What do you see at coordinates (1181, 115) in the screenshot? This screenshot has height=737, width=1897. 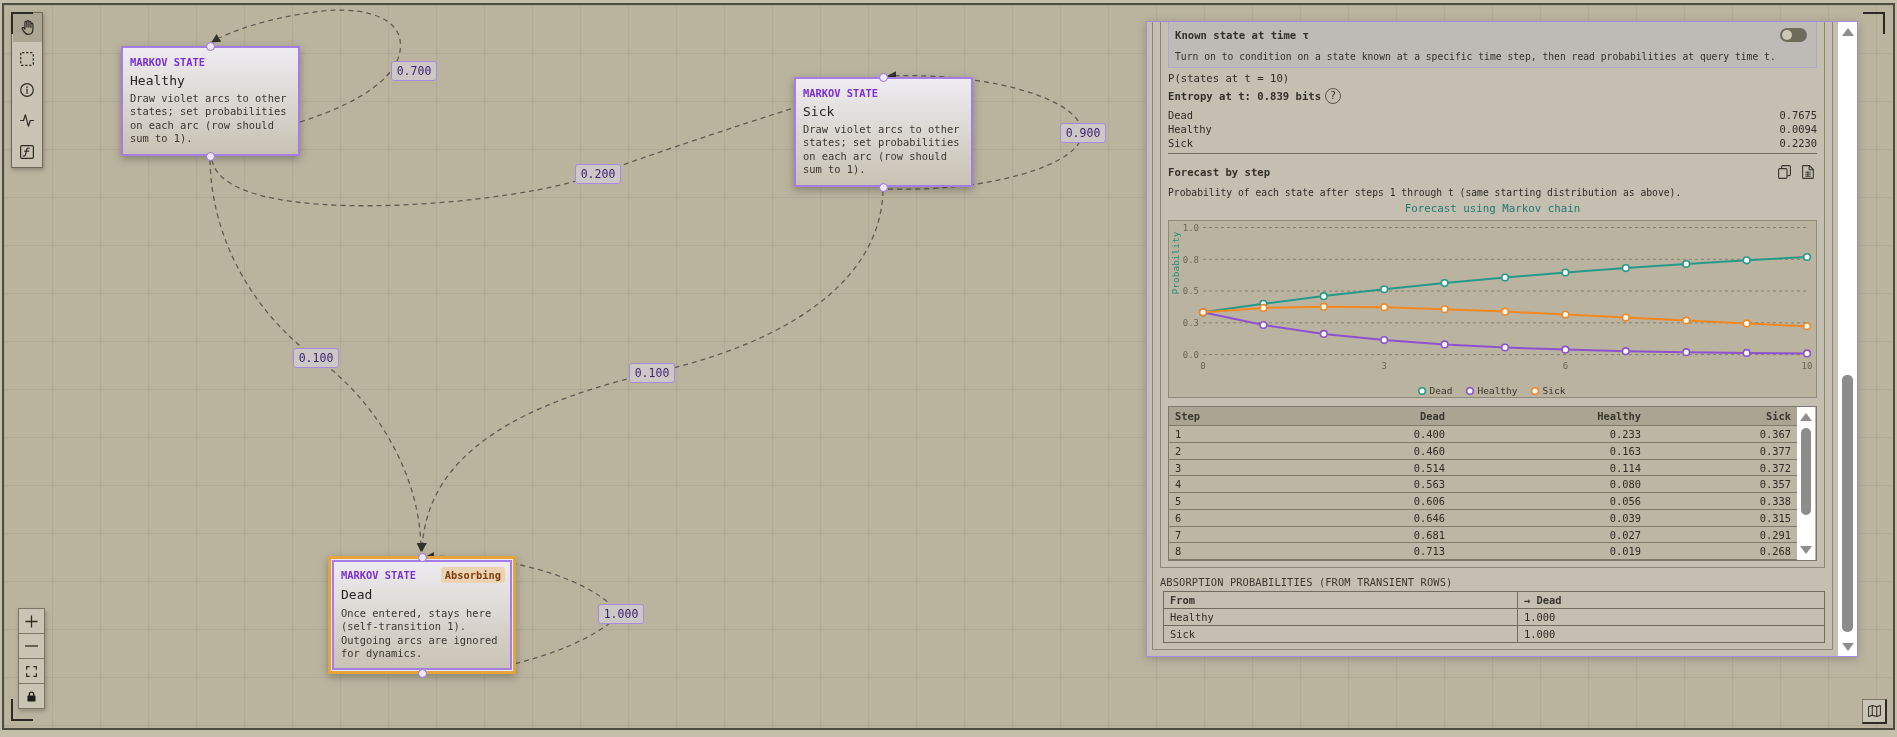 I see `state-label: Dead` at bounding box center [1181, 115].